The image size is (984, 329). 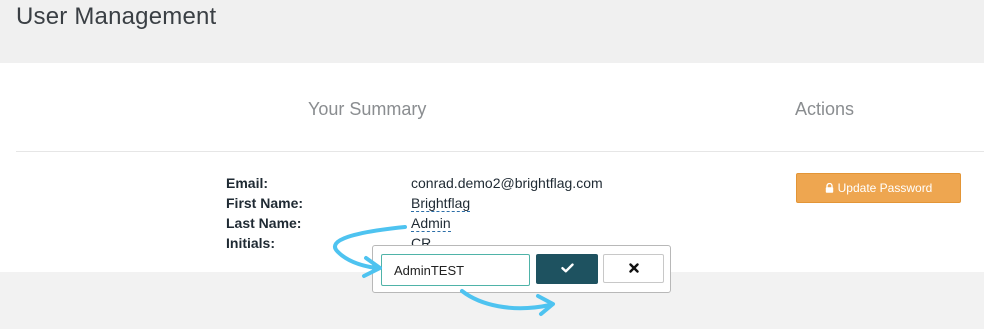 I want to click on first-name-label: First Name:, so click(x=265, y=203).